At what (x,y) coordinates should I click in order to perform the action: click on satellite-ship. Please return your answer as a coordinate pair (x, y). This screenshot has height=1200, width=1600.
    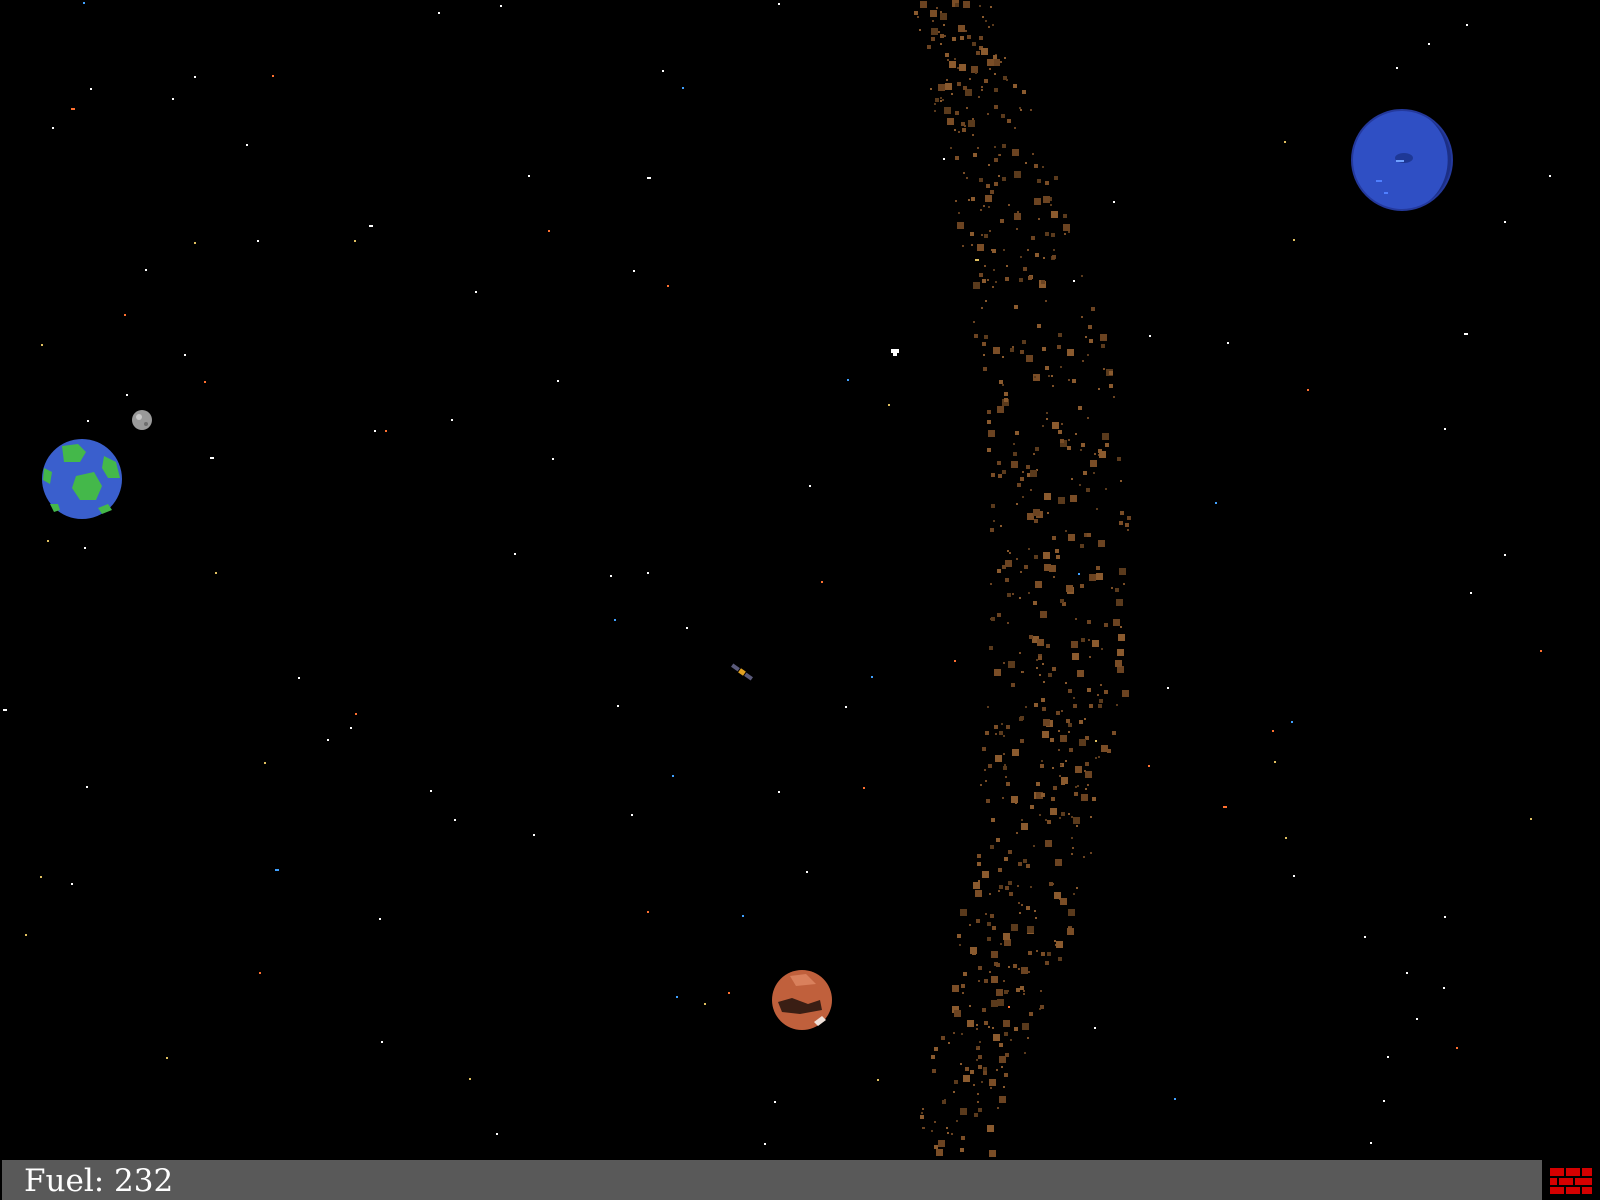
    Looking at the image, I should click on (742, 672).